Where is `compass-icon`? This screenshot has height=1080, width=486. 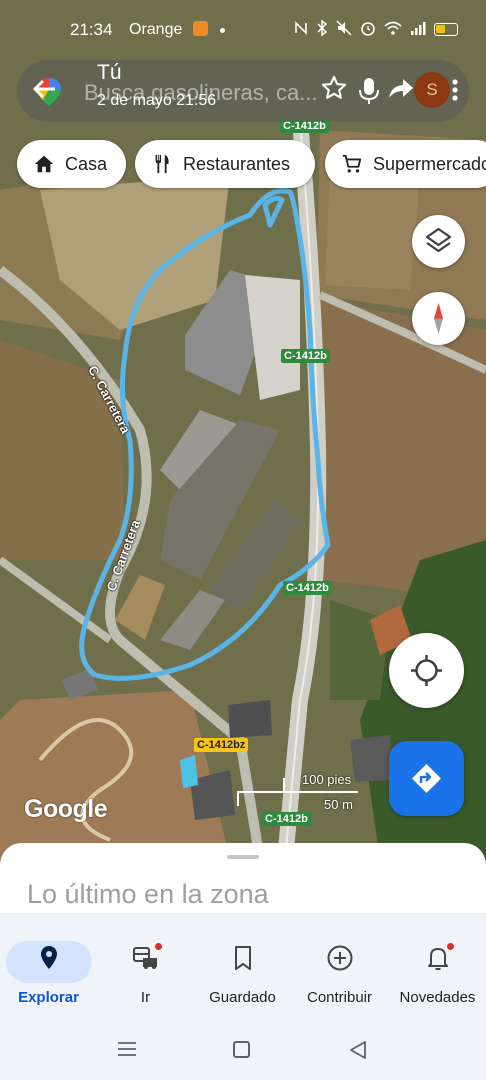
compass-icon is located at coordinates (438, 318).